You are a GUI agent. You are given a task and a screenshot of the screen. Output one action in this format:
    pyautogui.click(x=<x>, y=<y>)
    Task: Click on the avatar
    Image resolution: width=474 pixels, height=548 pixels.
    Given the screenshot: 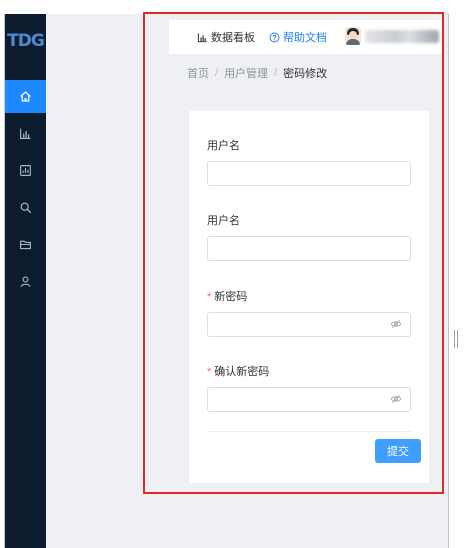 What is the action you would take?
    pyautogui.click(x=353, y=36)
    